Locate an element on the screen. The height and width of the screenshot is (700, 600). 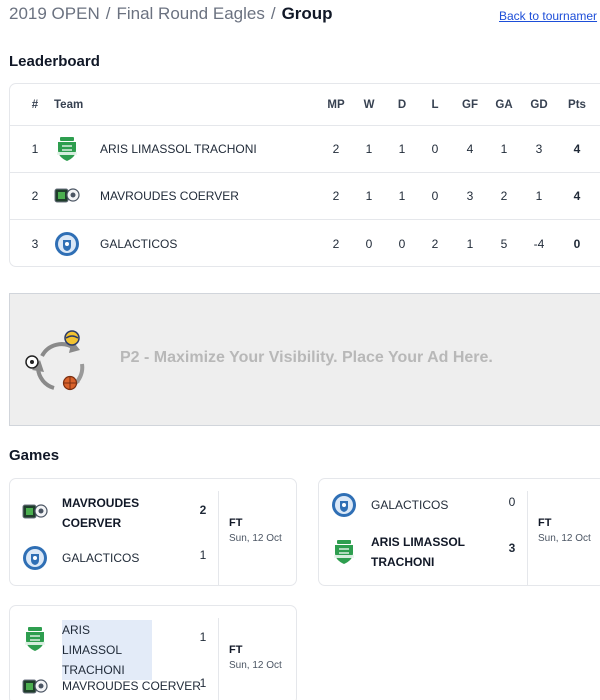
game-away-team: GALACTICOS 1 is located at coordinates (114, 558).